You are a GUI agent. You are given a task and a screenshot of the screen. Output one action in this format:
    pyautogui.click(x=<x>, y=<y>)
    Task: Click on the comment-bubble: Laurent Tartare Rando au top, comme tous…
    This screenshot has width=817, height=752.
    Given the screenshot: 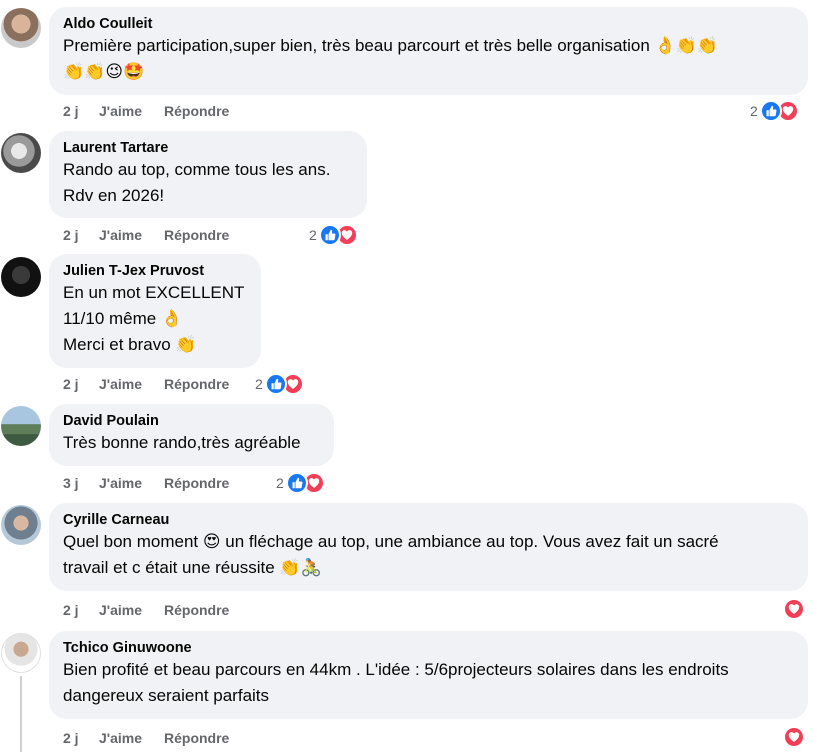 What is the action you would take?
    pyautogui.click(x=208, y=174)
    